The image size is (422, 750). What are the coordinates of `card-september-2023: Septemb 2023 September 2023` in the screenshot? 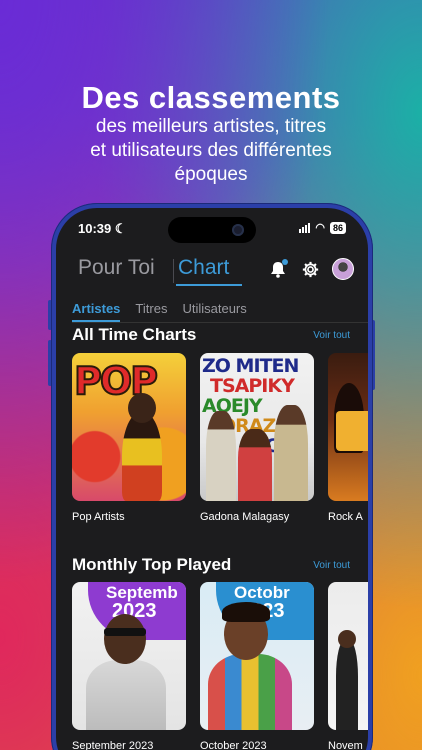 It's located at (129, 666).